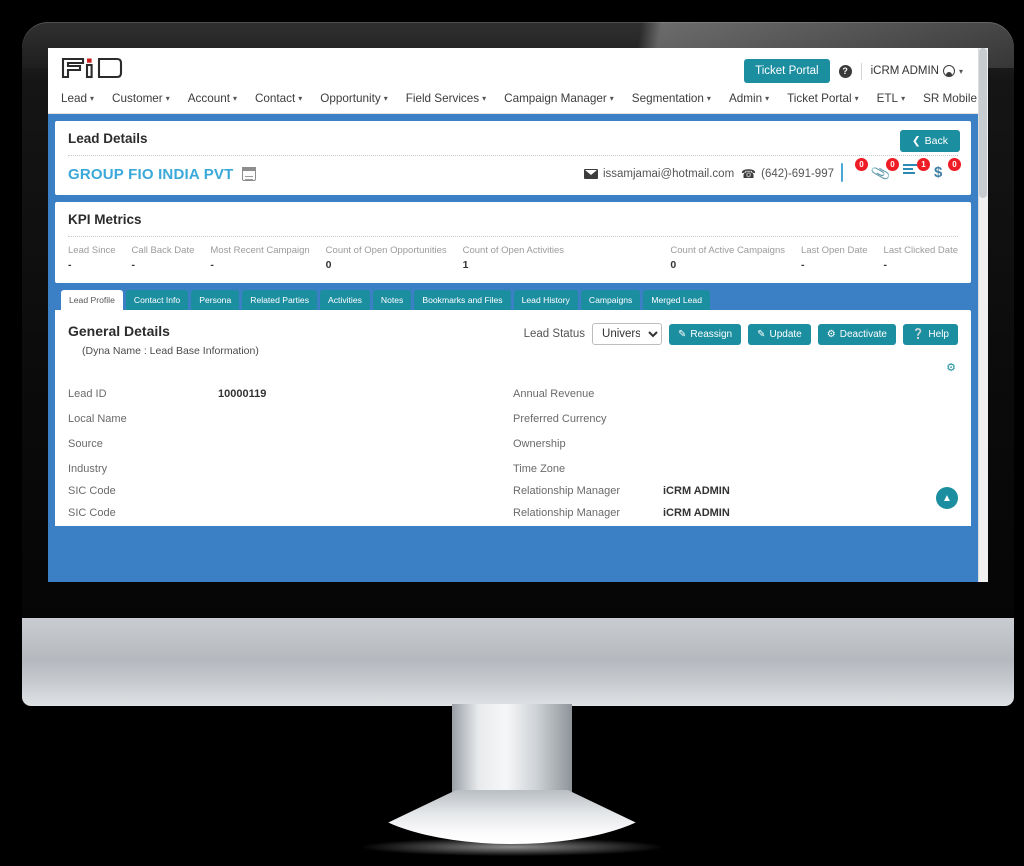  I want to click on user-menu: iCRM ADMIN ▾, so click(917, 71).